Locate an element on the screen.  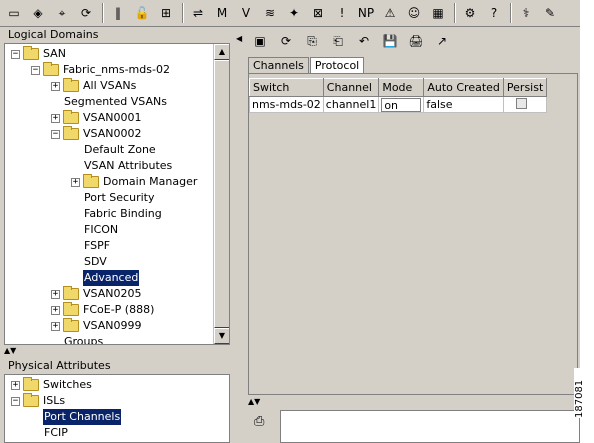
logical-domains-scrollbar: ▲ ▼ is located at coordinates (221, 194).